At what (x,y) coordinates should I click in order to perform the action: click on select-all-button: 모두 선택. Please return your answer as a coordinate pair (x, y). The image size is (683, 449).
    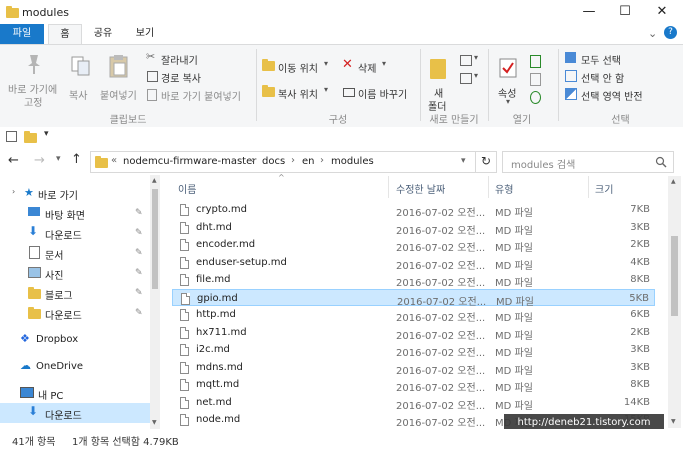
    Looking at the image, I should click on (620, 59).